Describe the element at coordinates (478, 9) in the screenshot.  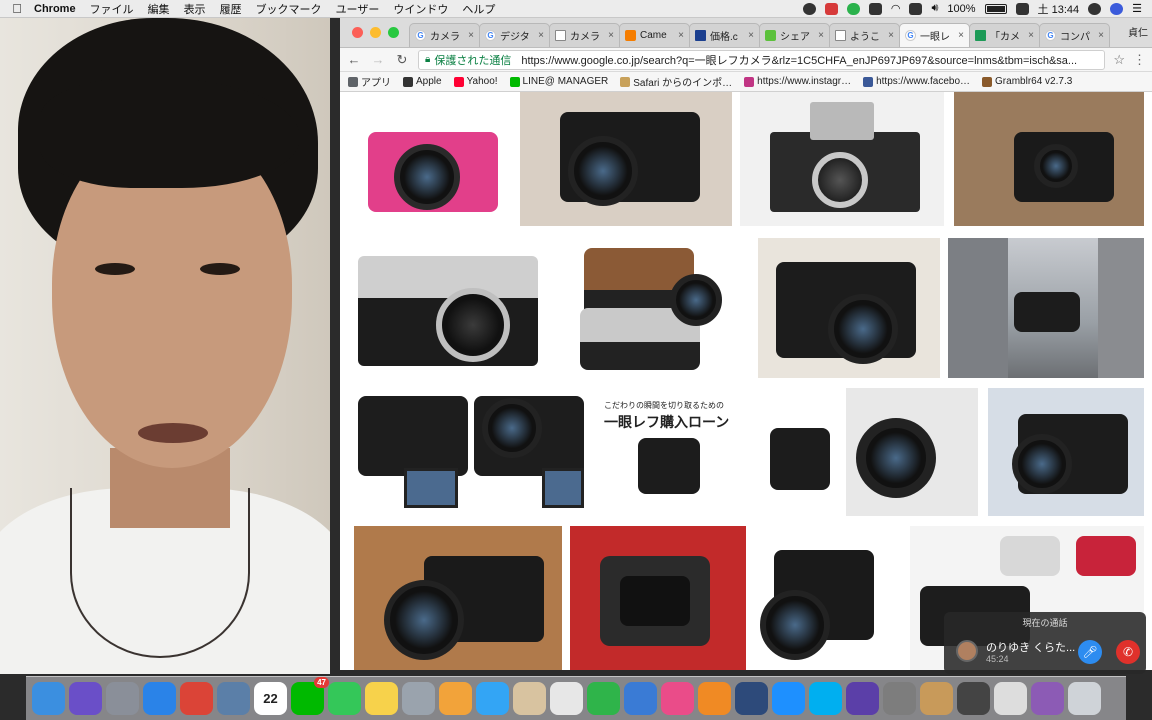
I see `menu-help: ヘルプ` at that location.